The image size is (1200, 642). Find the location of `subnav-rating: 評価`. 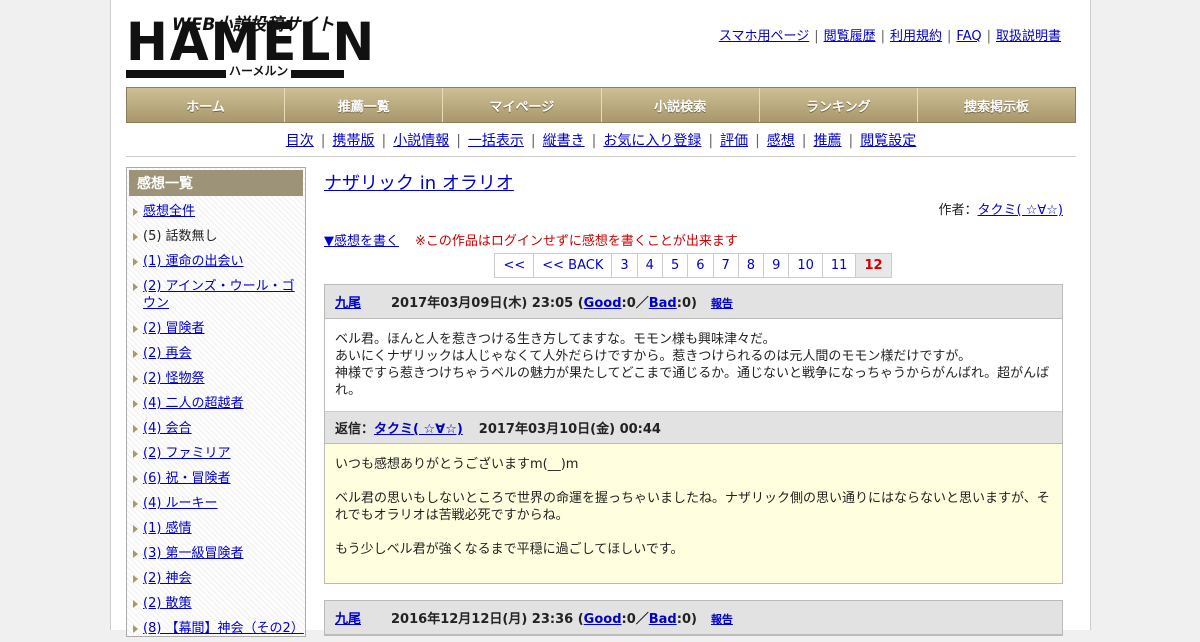

subnav-rating: 評価 is located at coordinates (734, 141).